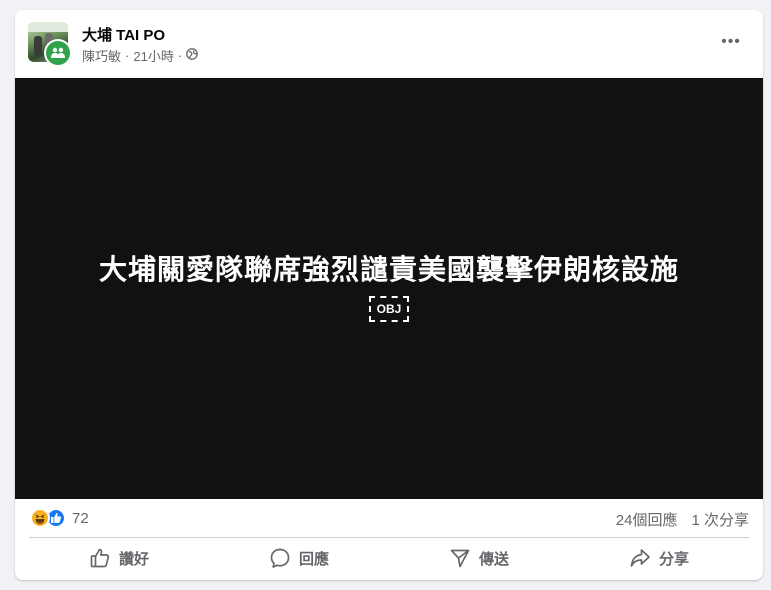 The height and width of the screenshot is (590, 771). I want to click on post-meta: 陳巧敏 · 21小時 ·, so click(140, 55).